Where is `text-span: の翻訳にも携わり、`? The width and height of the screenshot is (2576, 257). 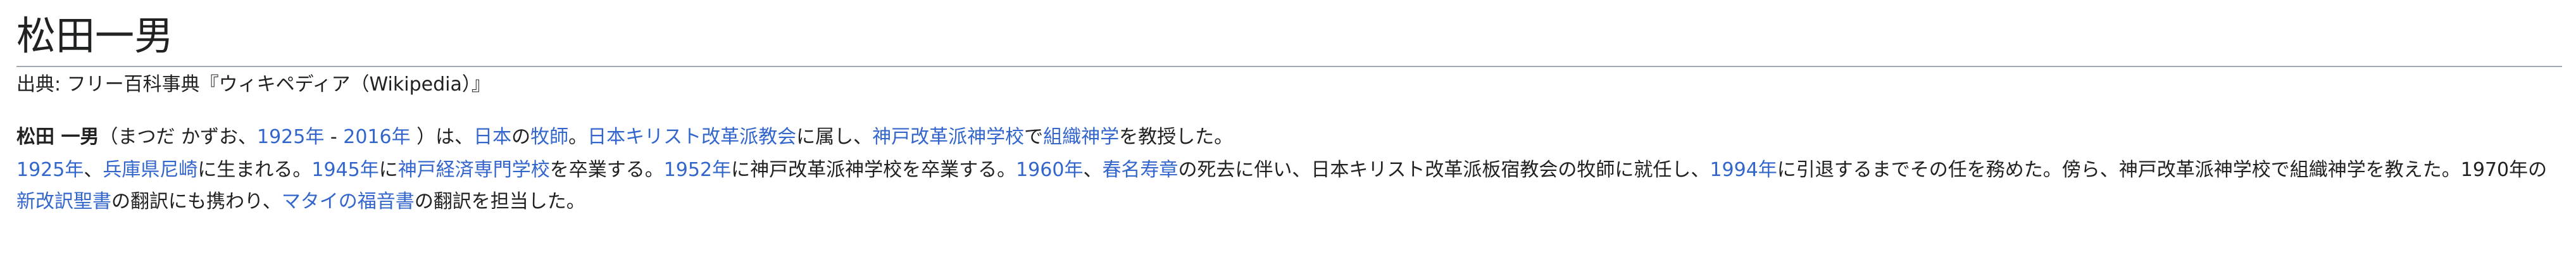 text-span: の翻訳にも携わり、 is located at coordinates (196, 202).